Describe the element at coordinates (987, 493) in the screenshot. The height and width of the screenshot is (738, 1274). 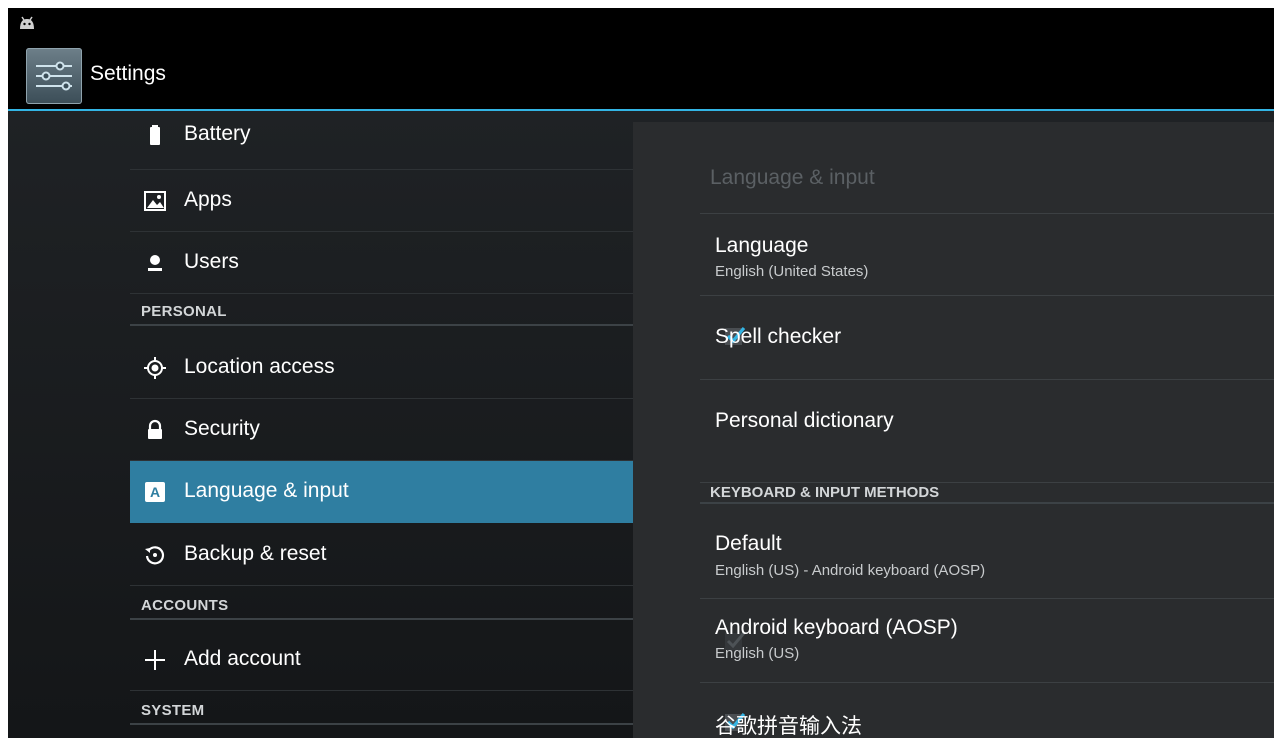
I see `section-header-keyboard: KEYBOARD & INPUT METHODS` at that location.